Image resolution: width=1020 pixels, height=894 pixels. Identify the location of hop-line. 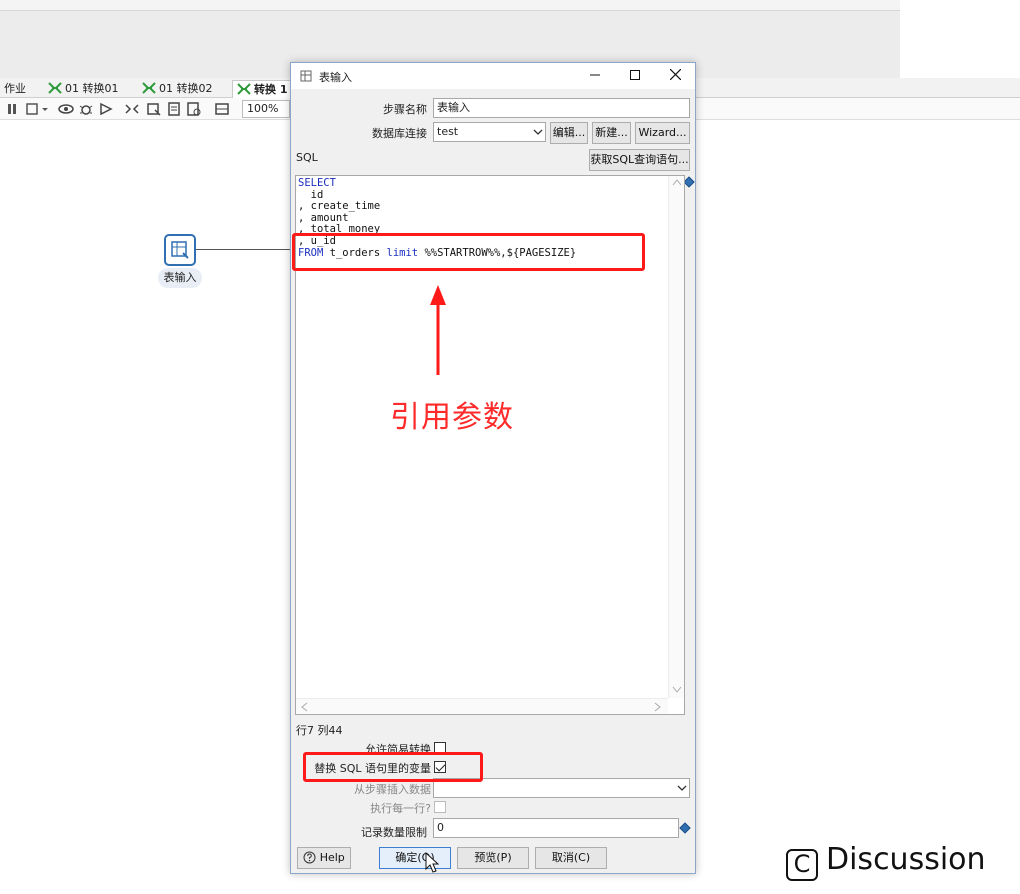
(244, 249).